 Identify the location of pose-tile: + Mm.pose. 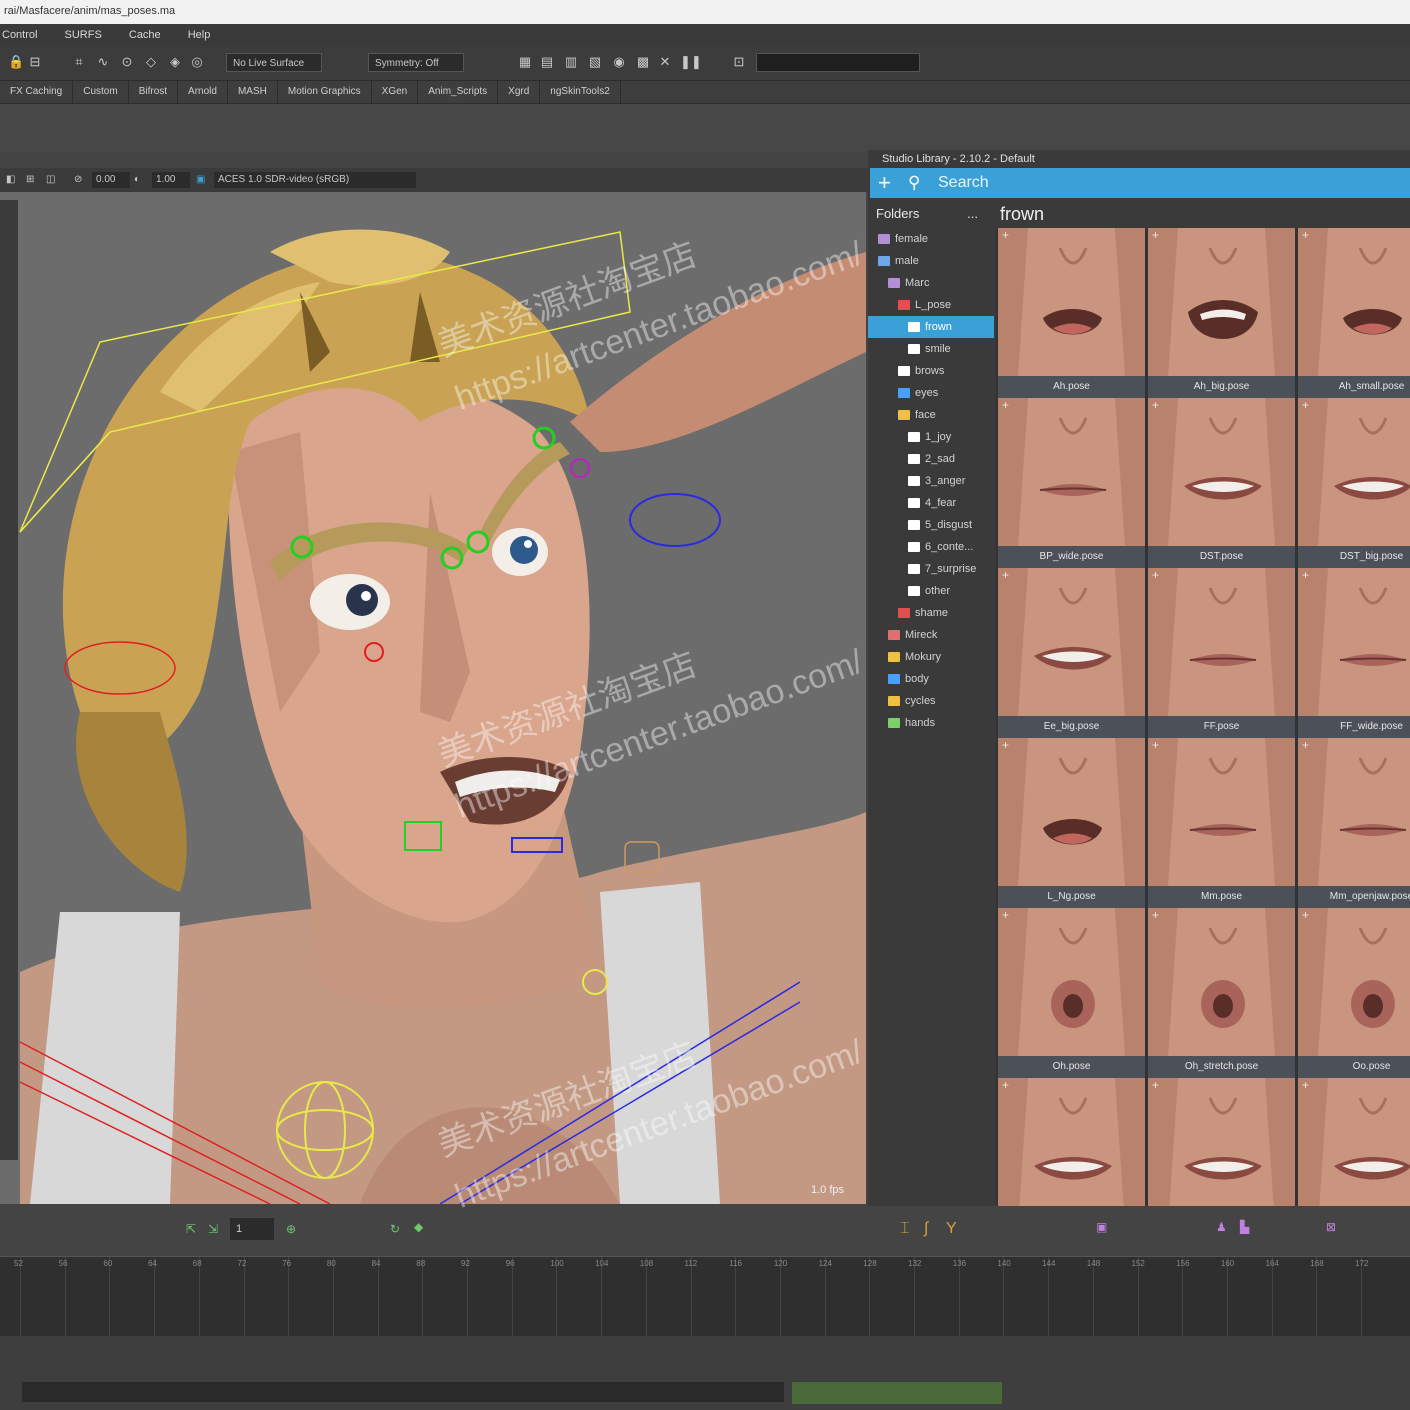
(1221, 823).